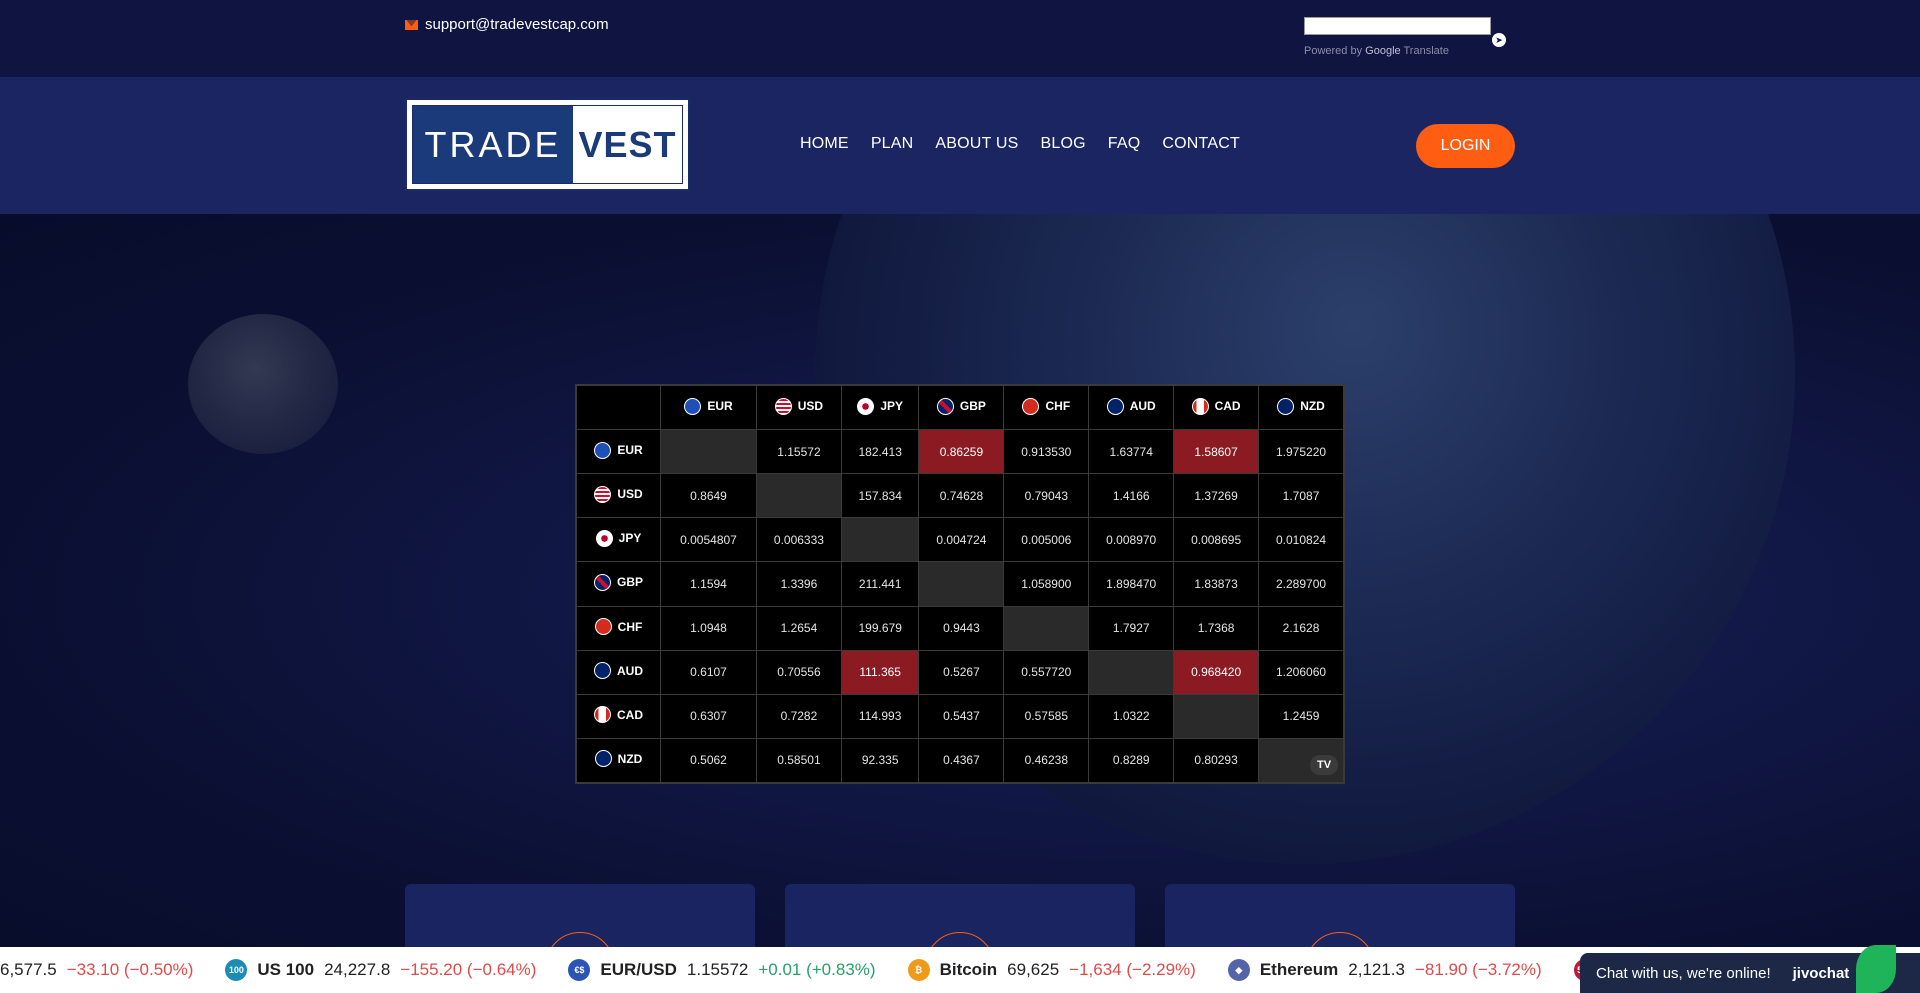 Image resolution: width=1920 pixels, height=993 pixels. What do you see at coordinates (1124, 144) in the screenshot?
I see `nav-faq: FAQ` at bounding box center [1124, 144].